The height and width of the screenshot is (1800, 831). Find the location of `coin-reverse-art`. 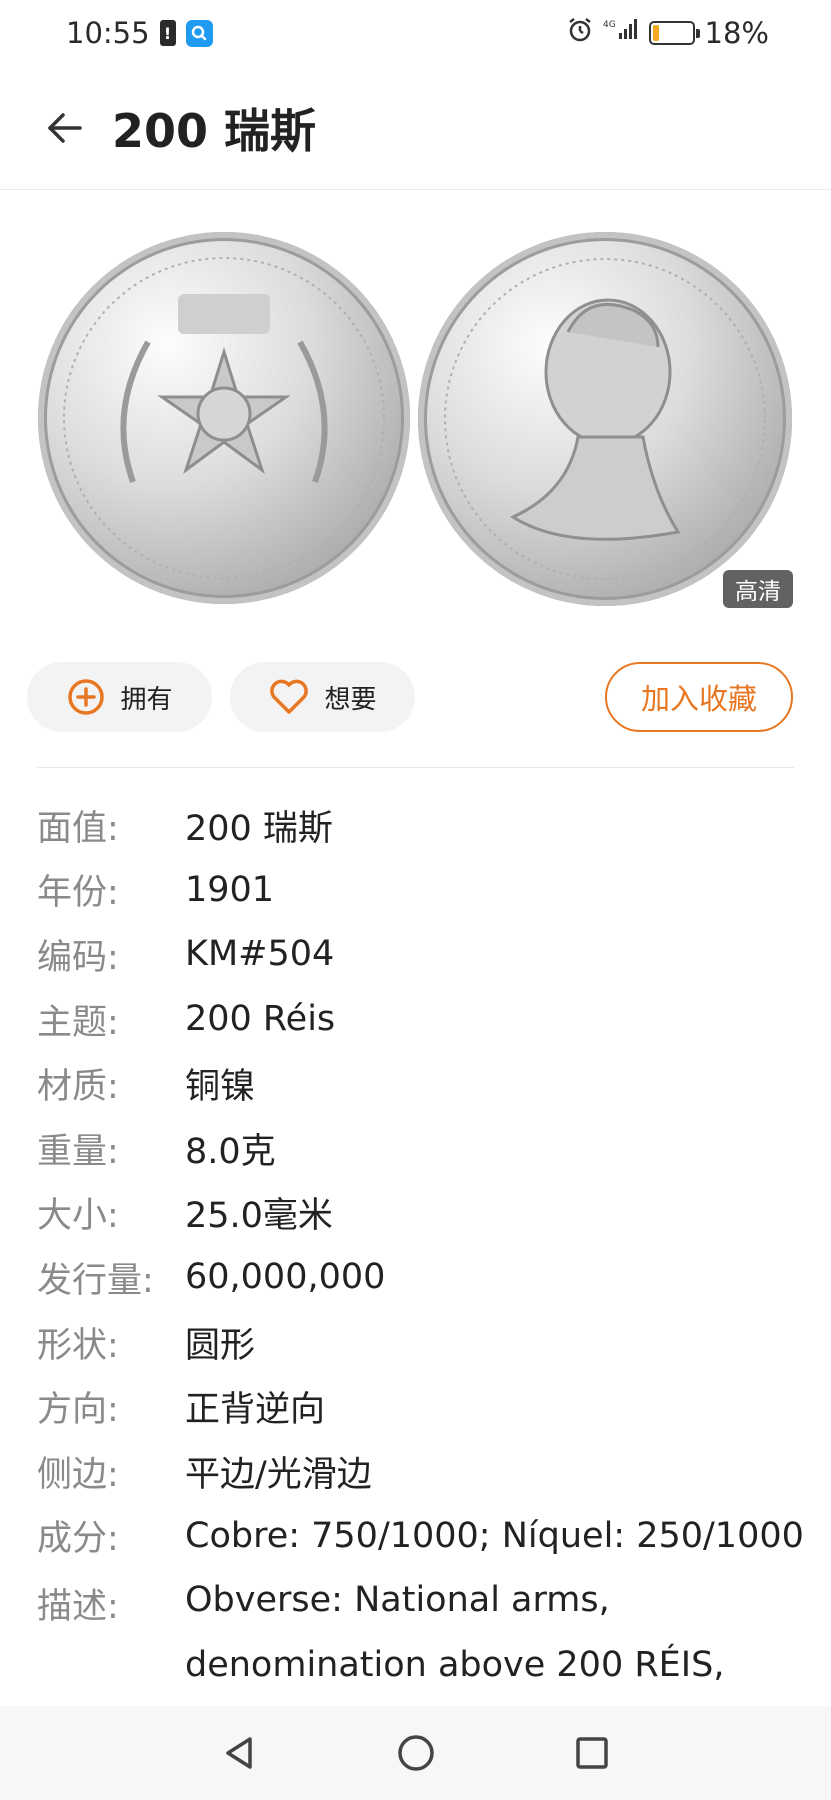

coin-reverse-art is located at coordinates (605, 419).